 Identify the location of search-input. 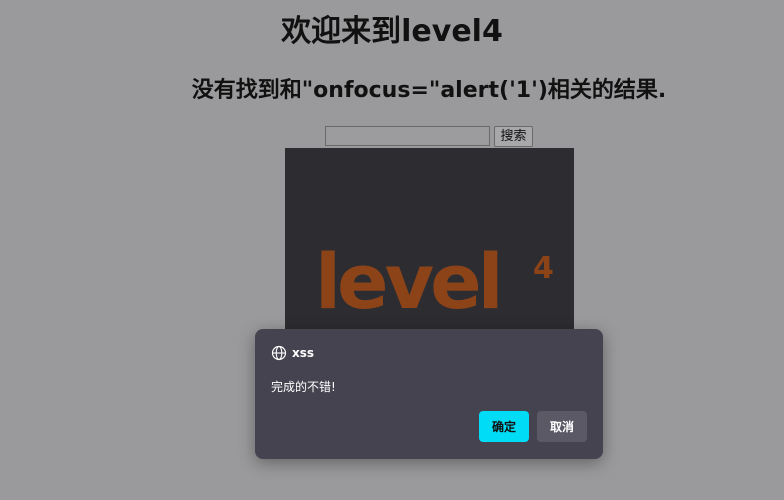
(407, 136).